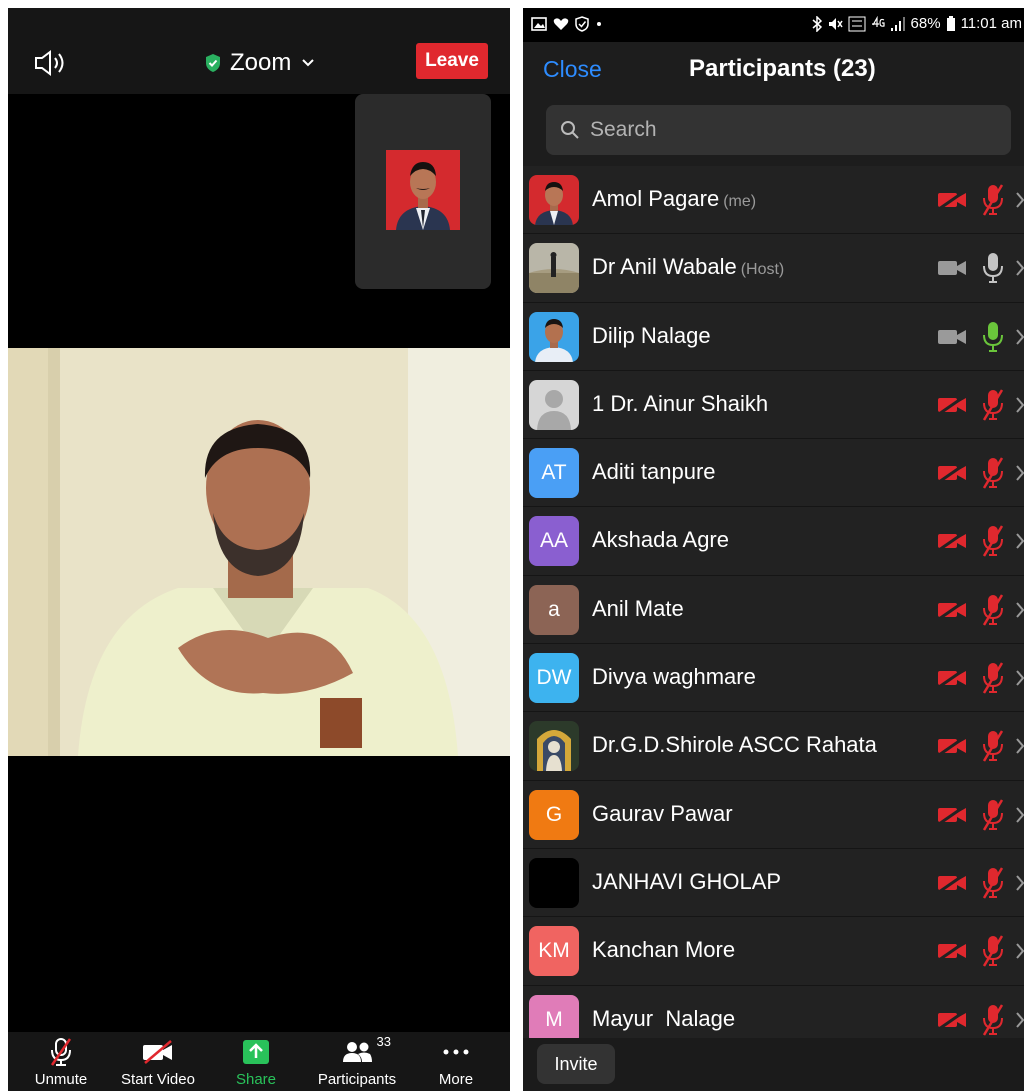  Describe the element at coordinates (773, 405) in the screenshot. I see `participant-row: 1 Dr. Ainur Shaikh` at that location.